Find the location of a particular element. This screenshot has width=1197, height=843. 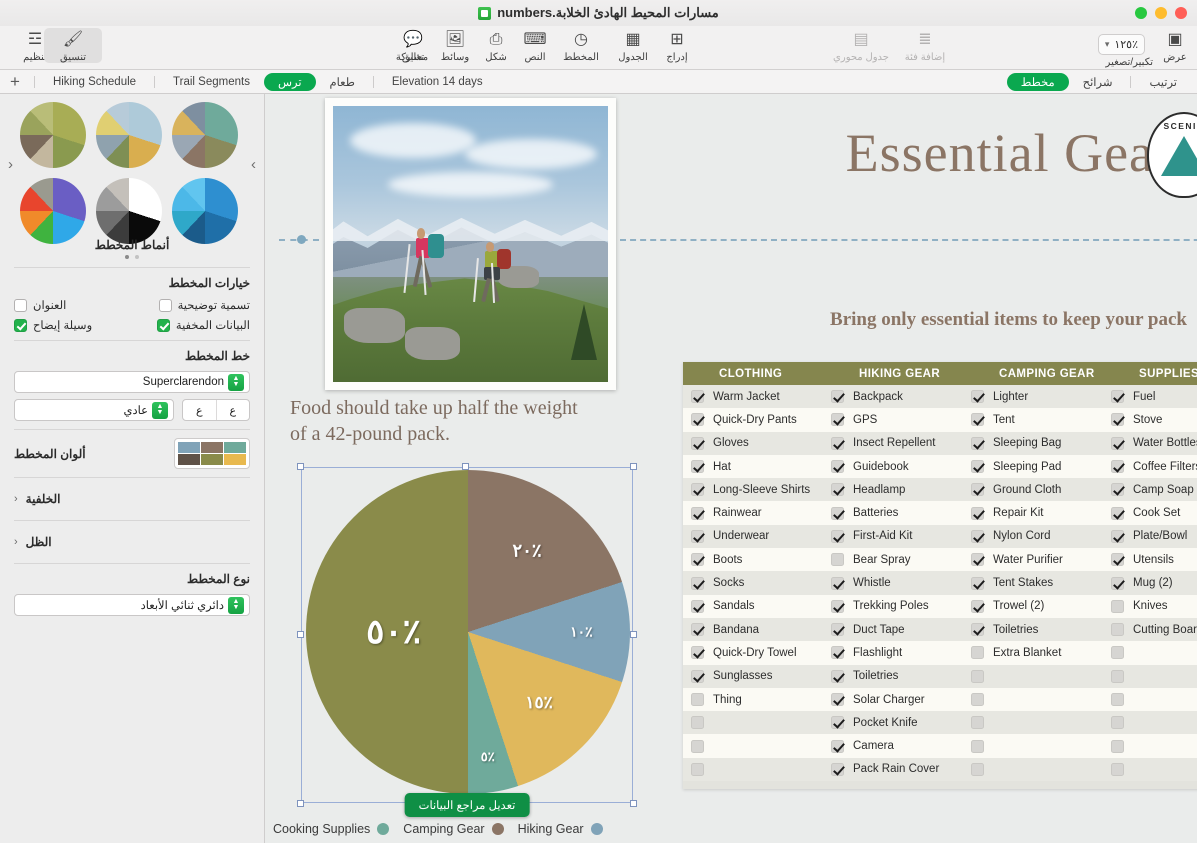

chevron-left-icon: ‹ is located at coordinates (16, 499).